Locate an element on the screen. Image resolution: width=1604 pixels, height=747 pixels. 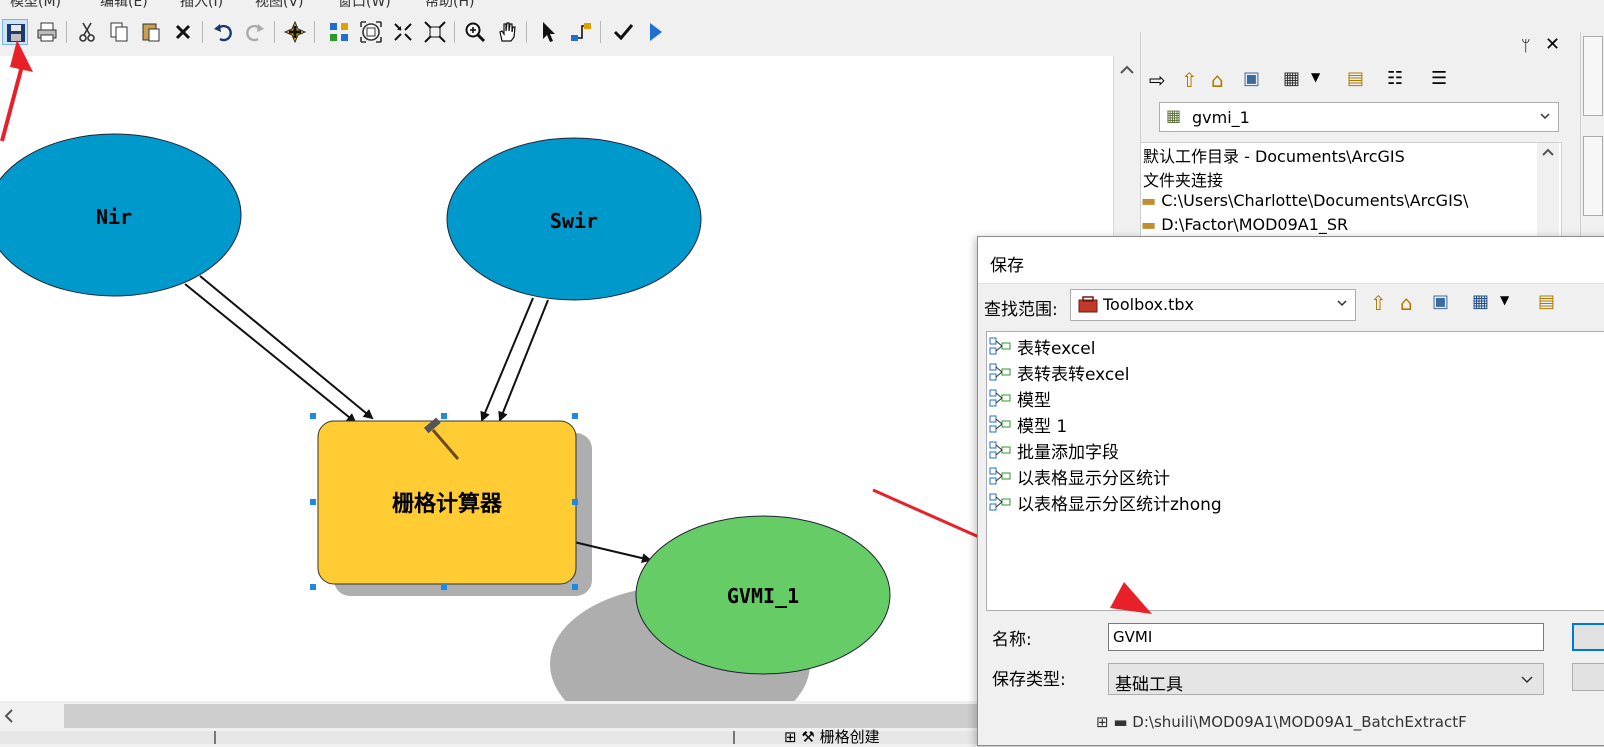
pan-icon is located at coordinates (507, 32).